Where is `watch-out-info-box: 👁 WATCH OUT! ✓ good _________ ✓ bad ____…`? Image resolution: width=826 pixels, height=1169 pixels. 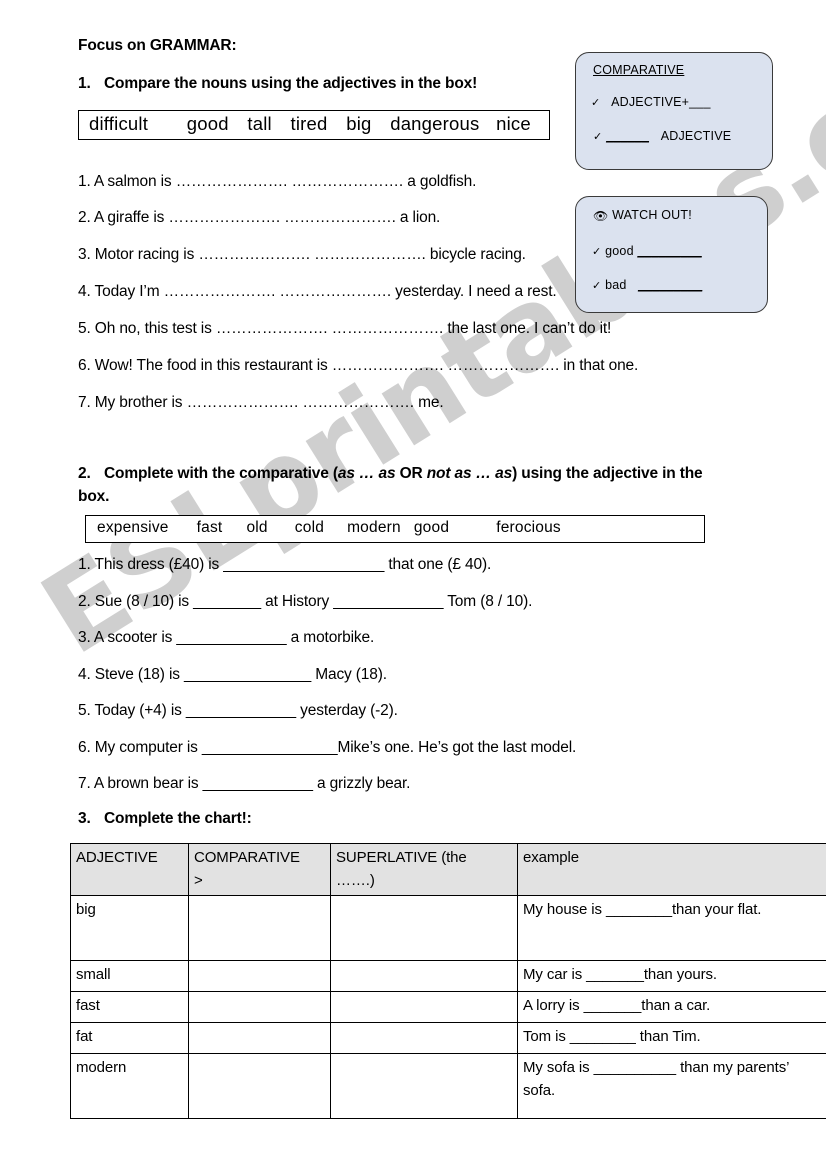
watch-out-info-box: 👁 WATCH OUT! ✓ good _________ ✓ bad ____… is located at coordinates (671, 254).